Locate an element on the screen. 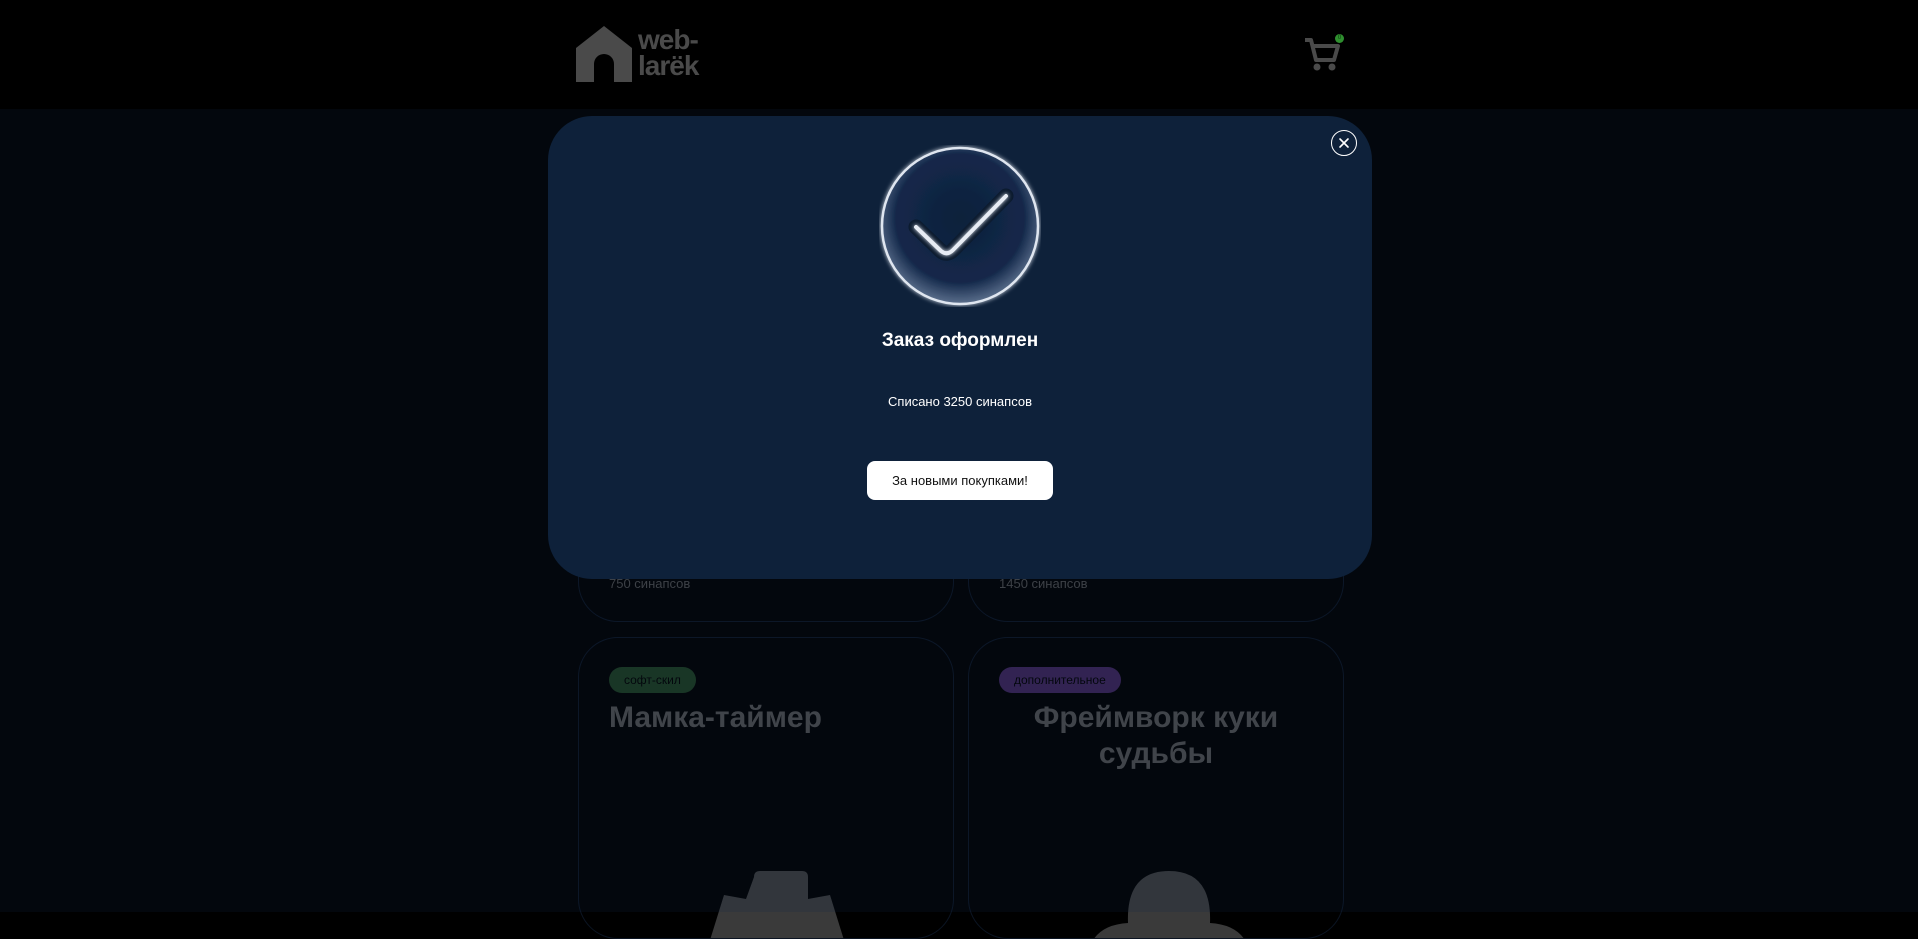 Image resolution: width=1918 pixels, height=939 pixels. modal-description: Списано 3250 синапсов is located at coordinates (960, 401).